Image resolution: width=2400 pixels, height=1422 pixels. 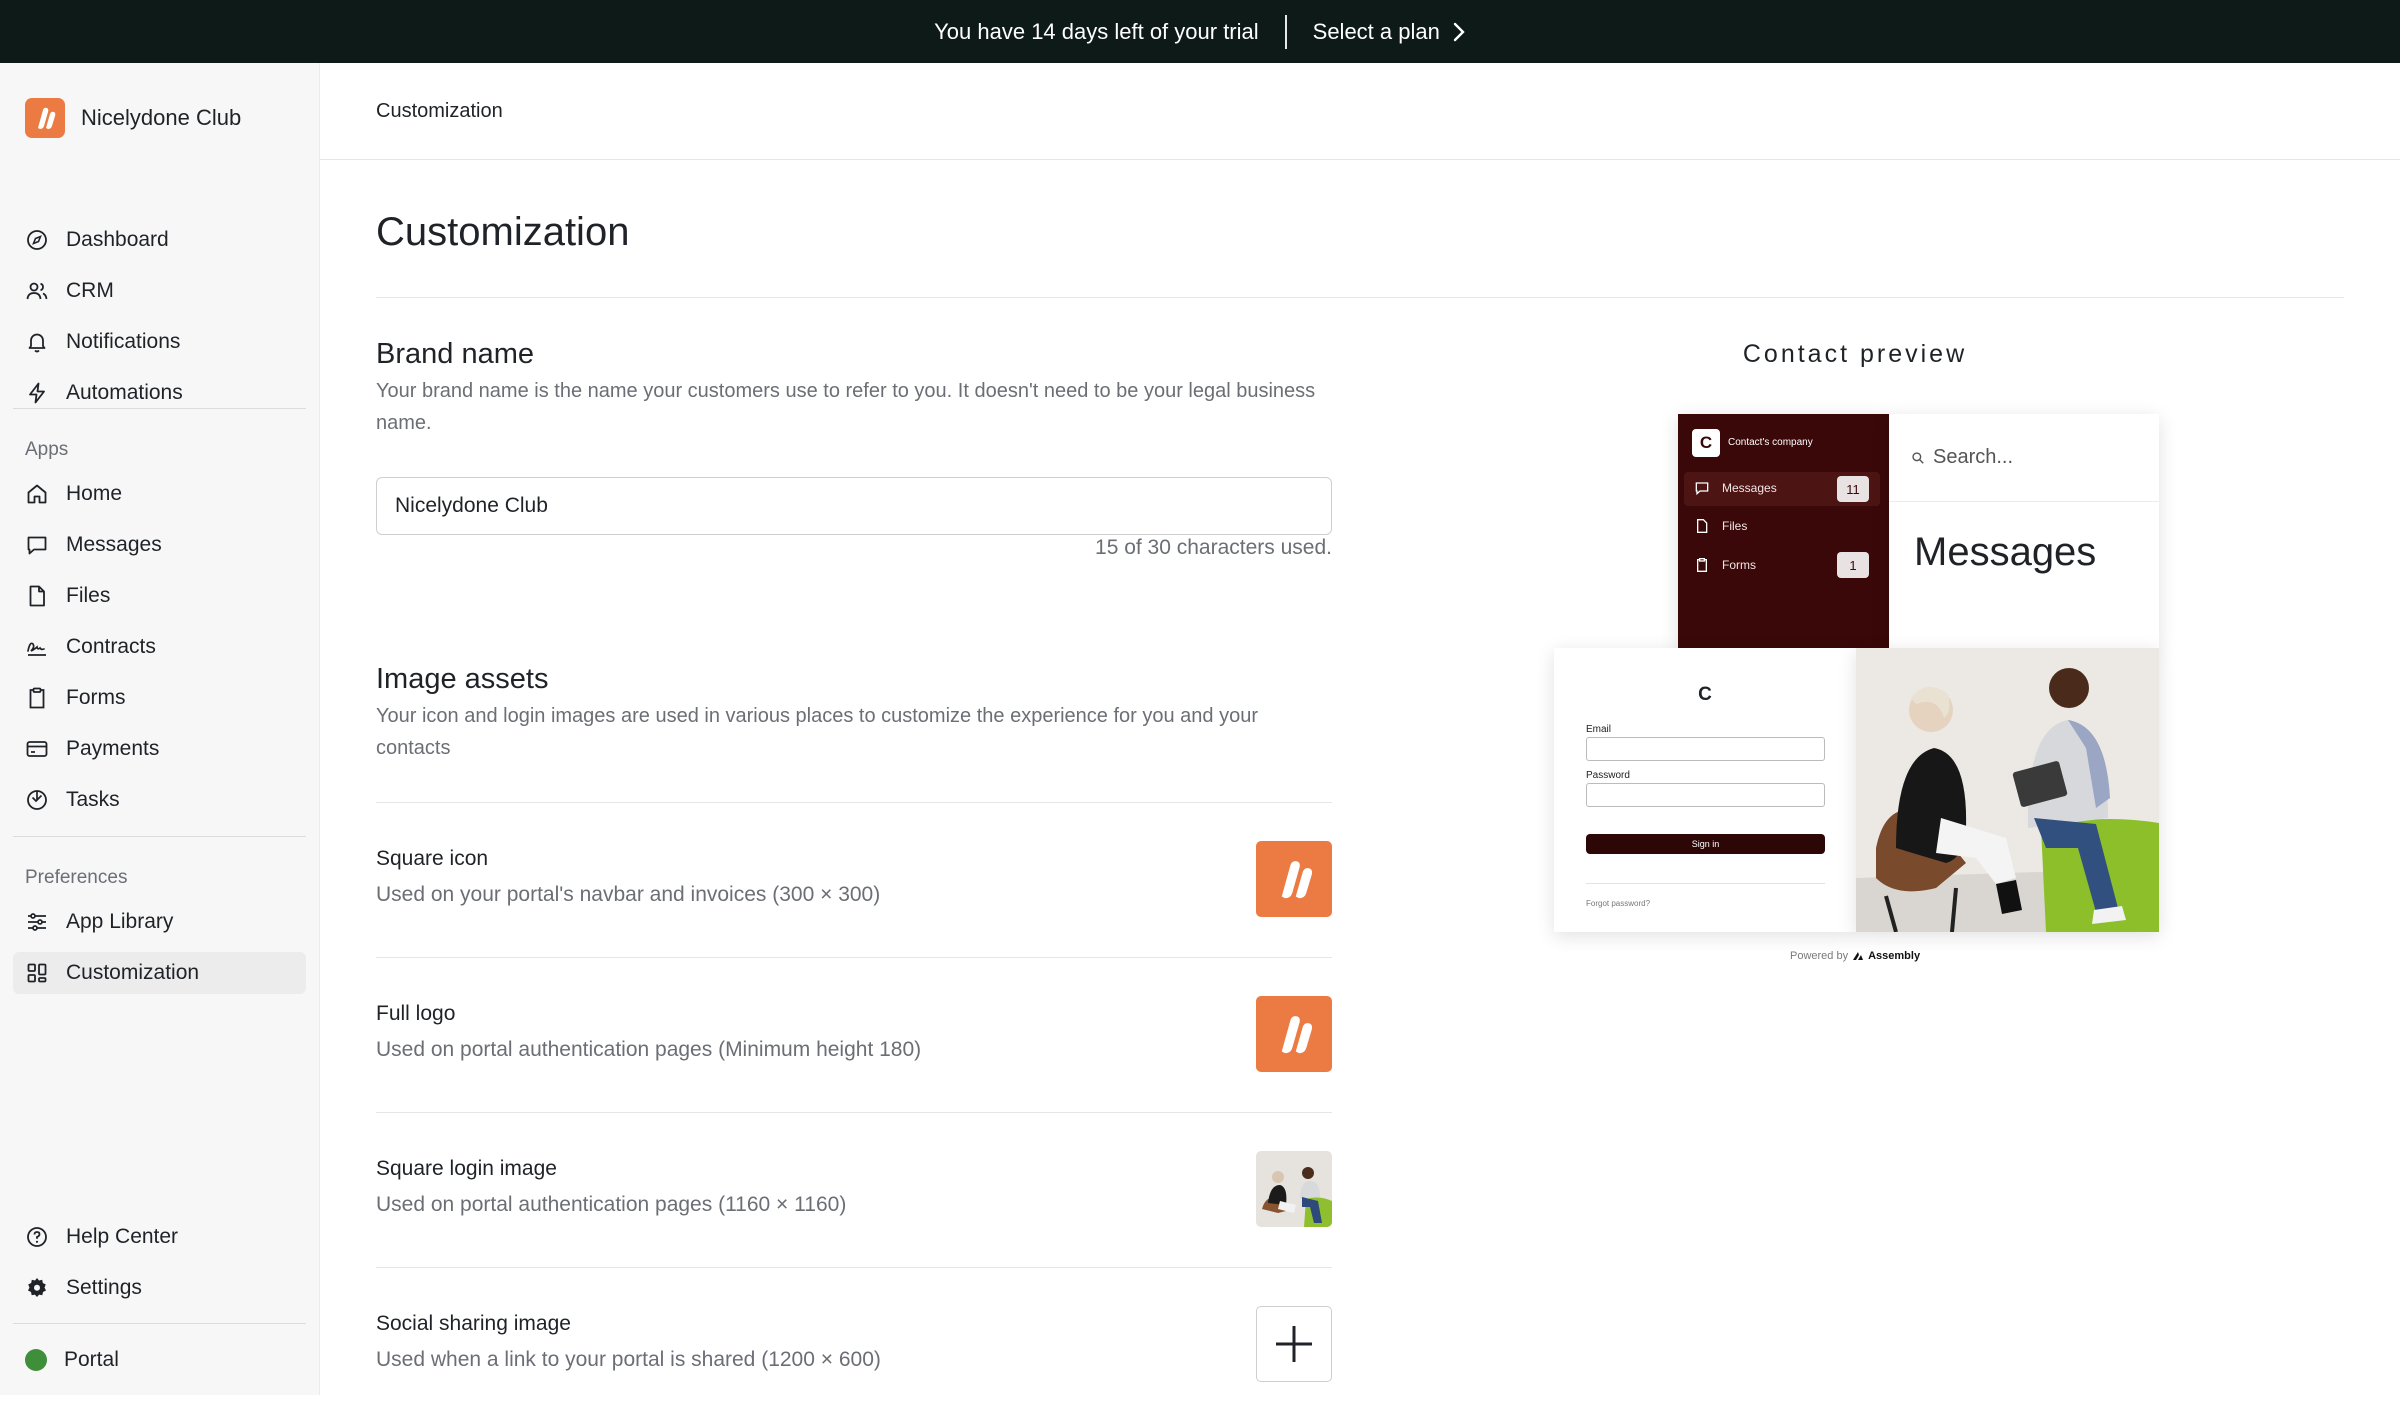 I want to click on bell-icon, so click(x=37, y=343).